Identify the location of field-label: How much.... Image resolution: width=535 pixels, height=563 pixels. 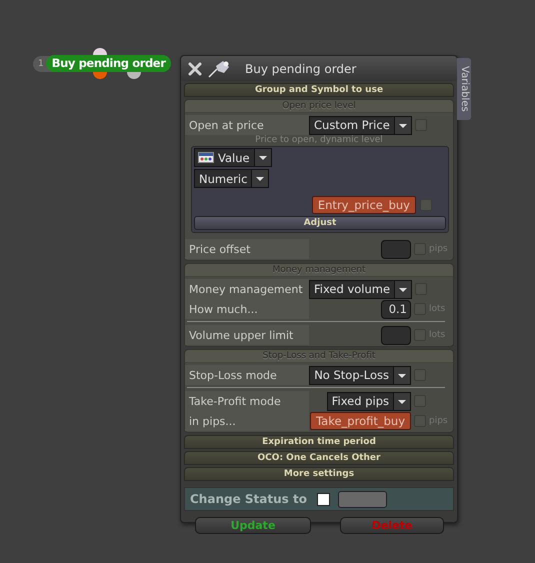
(247, 309).